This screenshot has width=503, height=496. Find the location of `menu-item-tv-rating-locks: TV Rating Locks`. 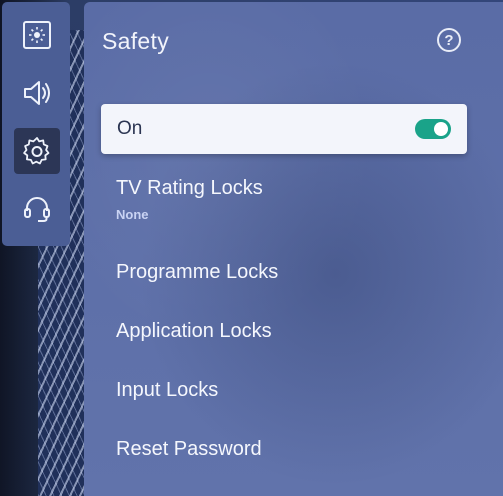

menu-item-tv-rating-locks: TV Rating Locks is located at coordinates (189, 188).